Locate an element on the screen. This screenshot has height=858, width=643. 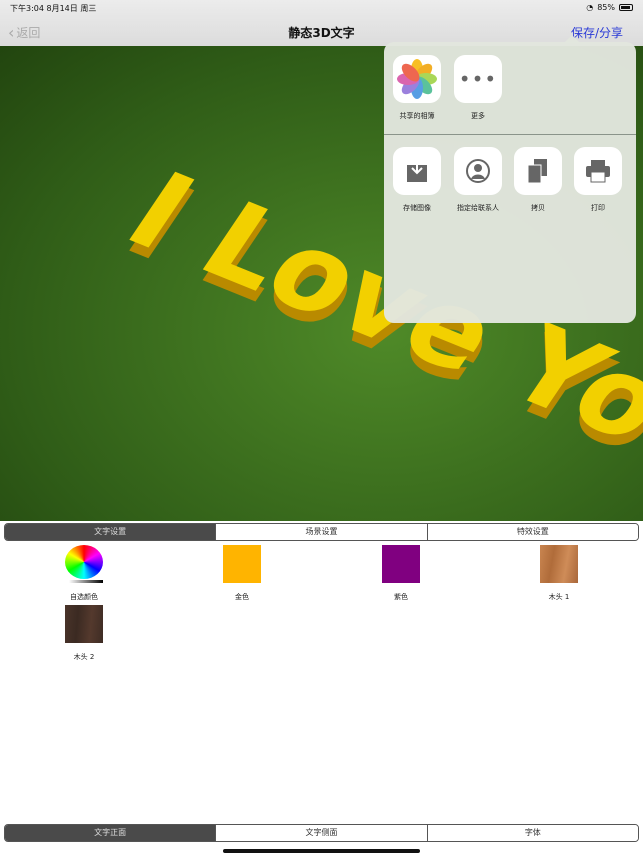
share-label: 更多 is located at coordinates (478, 116).